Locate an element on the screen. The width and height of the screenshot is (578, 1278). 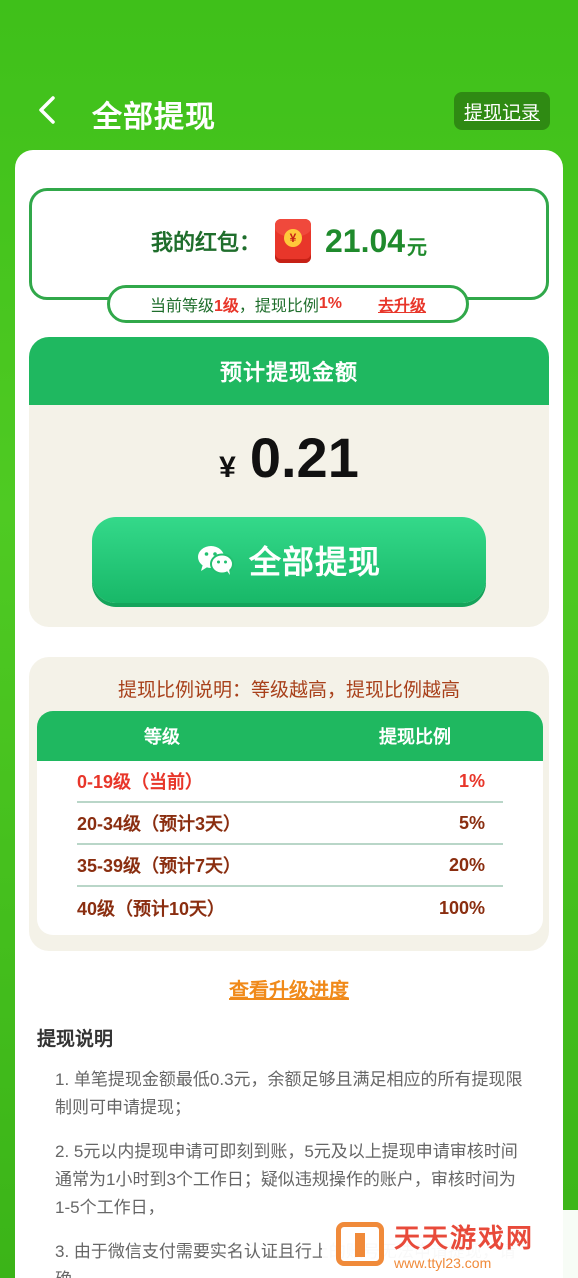
watermark-logo-icon is located at coordinates (360, 1244).